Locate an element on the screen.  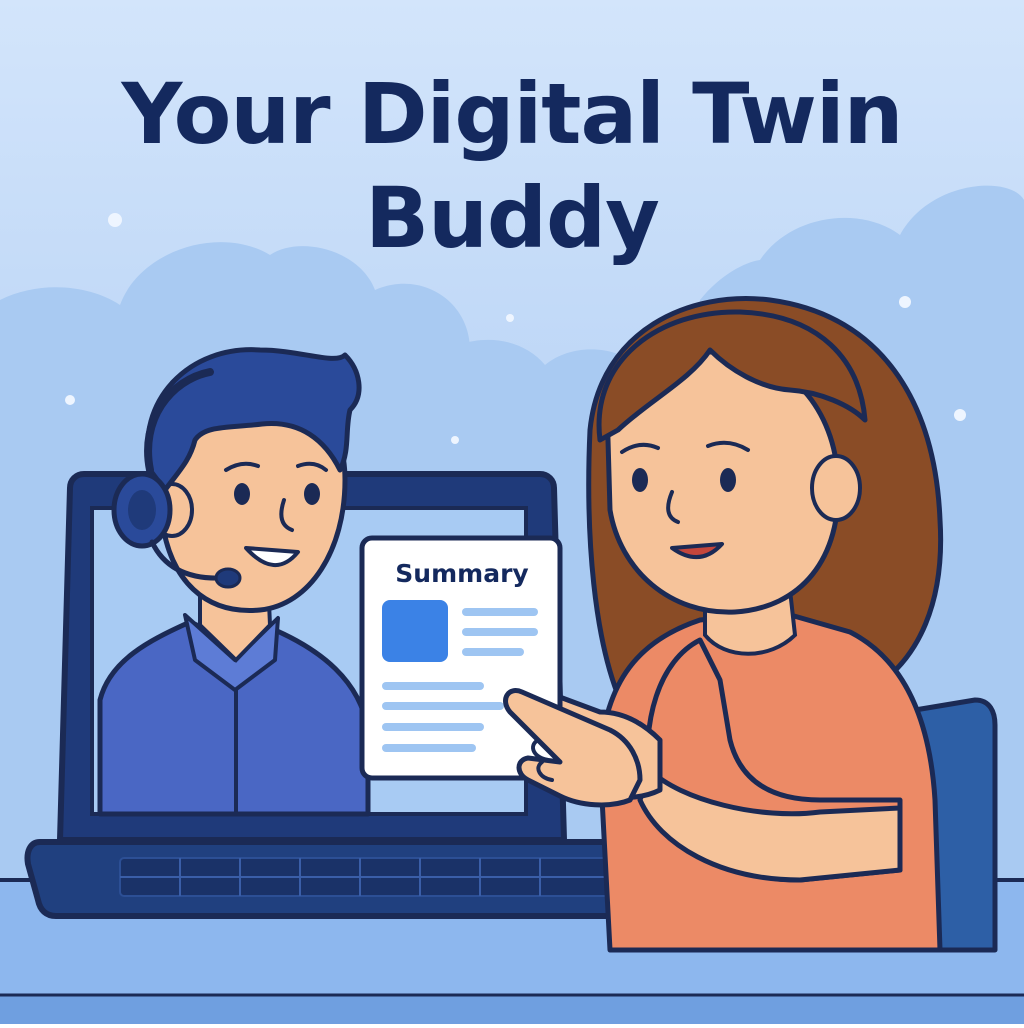
title-line-2: Buddy is located at coordinates (512, 218).